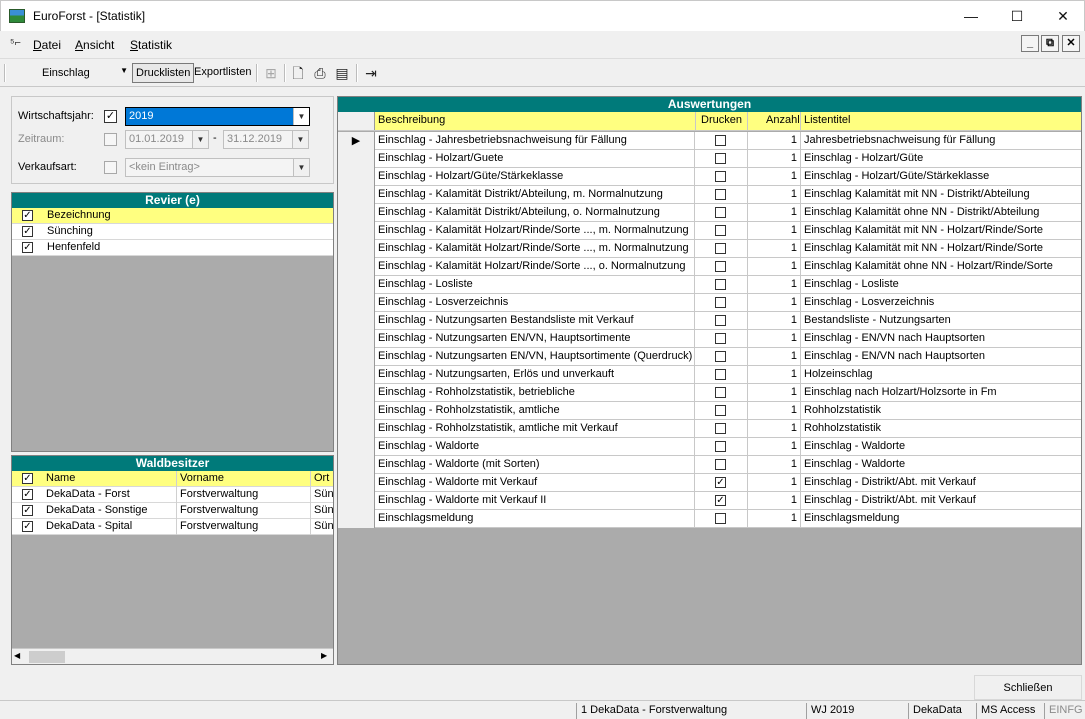 The width and height of the screenshot is (1085, 719). What do you see at coordinates (47, 45) in the screenshot?
I see `menu-datei: Datei` at bounding box center [47, 45].